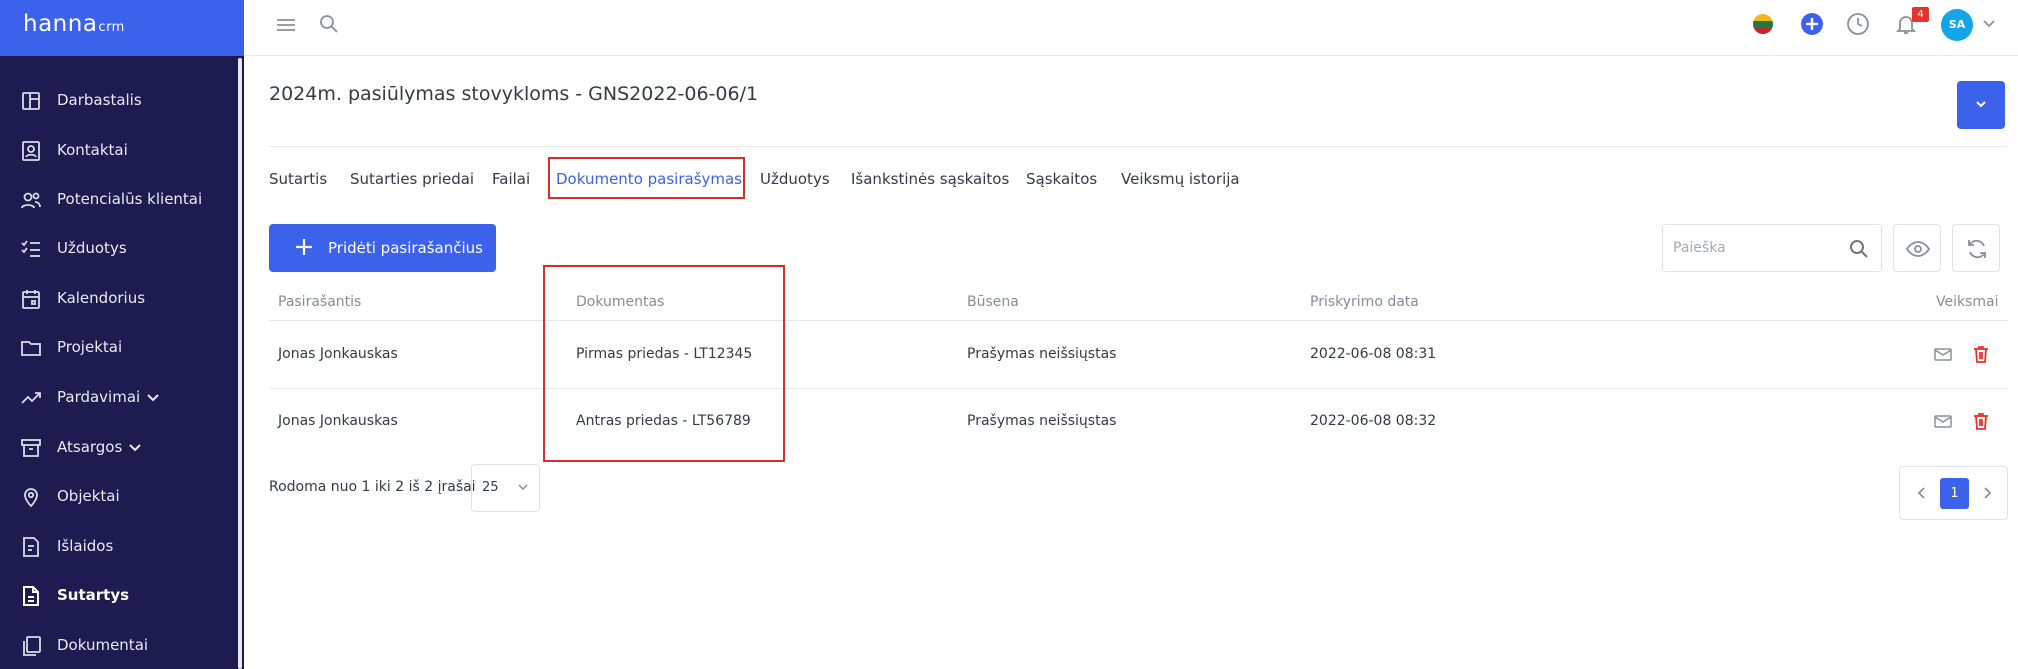 Image resolution: width=2018 pixels, height=669 pixels. I want to click on add-circle-icon, so click(1812, 24).